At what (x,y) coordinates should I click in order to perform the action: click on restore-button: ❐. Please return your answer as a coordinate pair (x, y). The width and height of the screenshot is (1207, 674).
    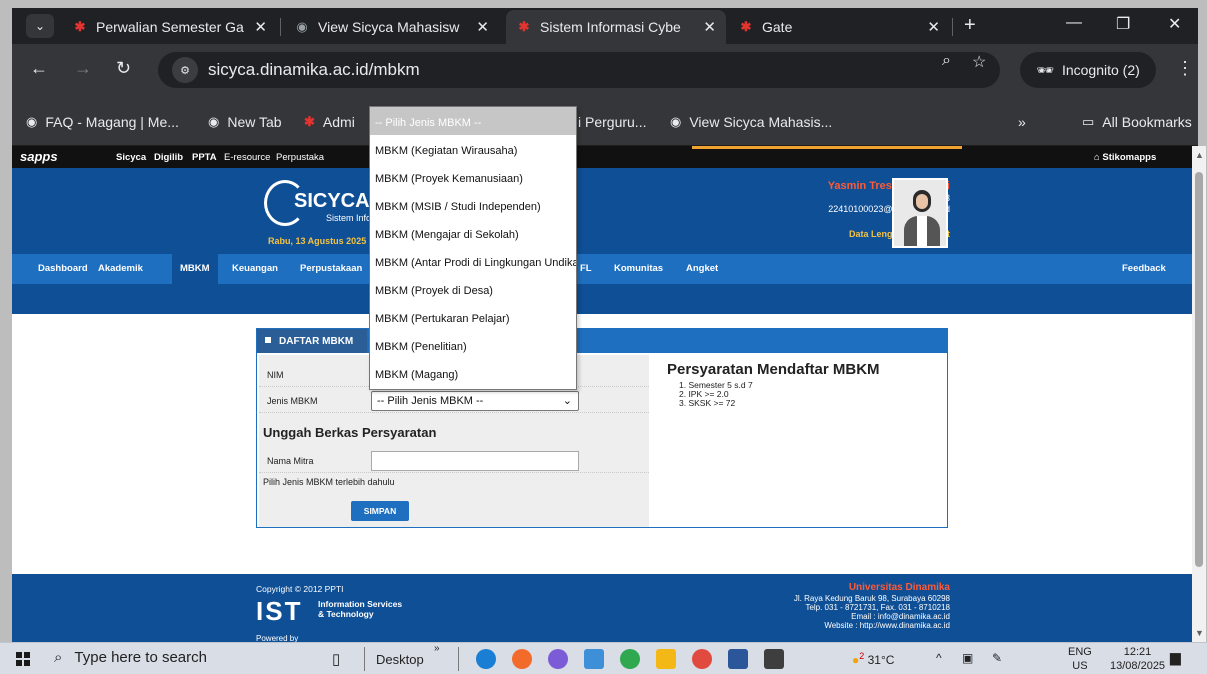
    Looking at the image, I should click on (1123, 24).